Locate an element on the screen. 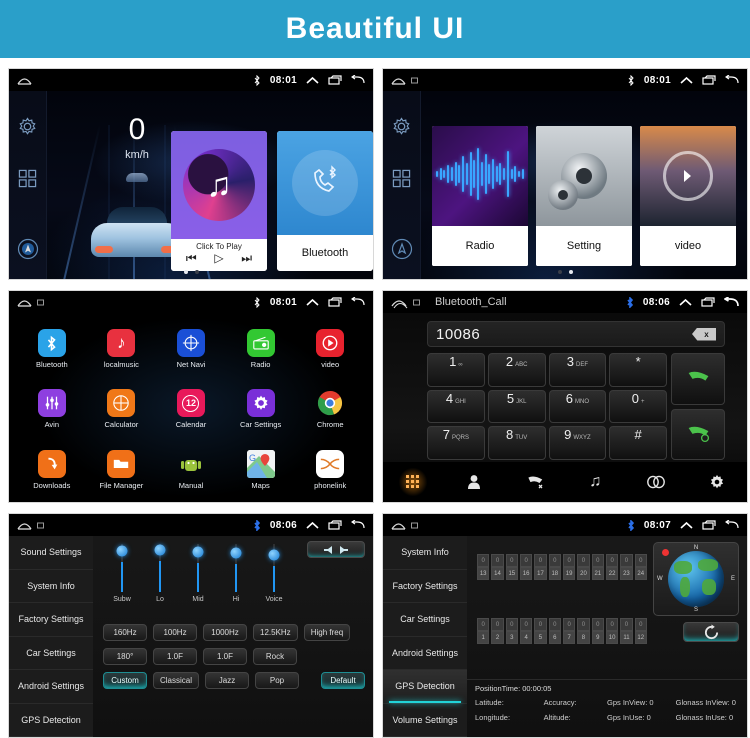 Image resolution: width=750 pixels, height=738 pixels. app-net-navi: Net Navi is located at coordinates (191, 349).